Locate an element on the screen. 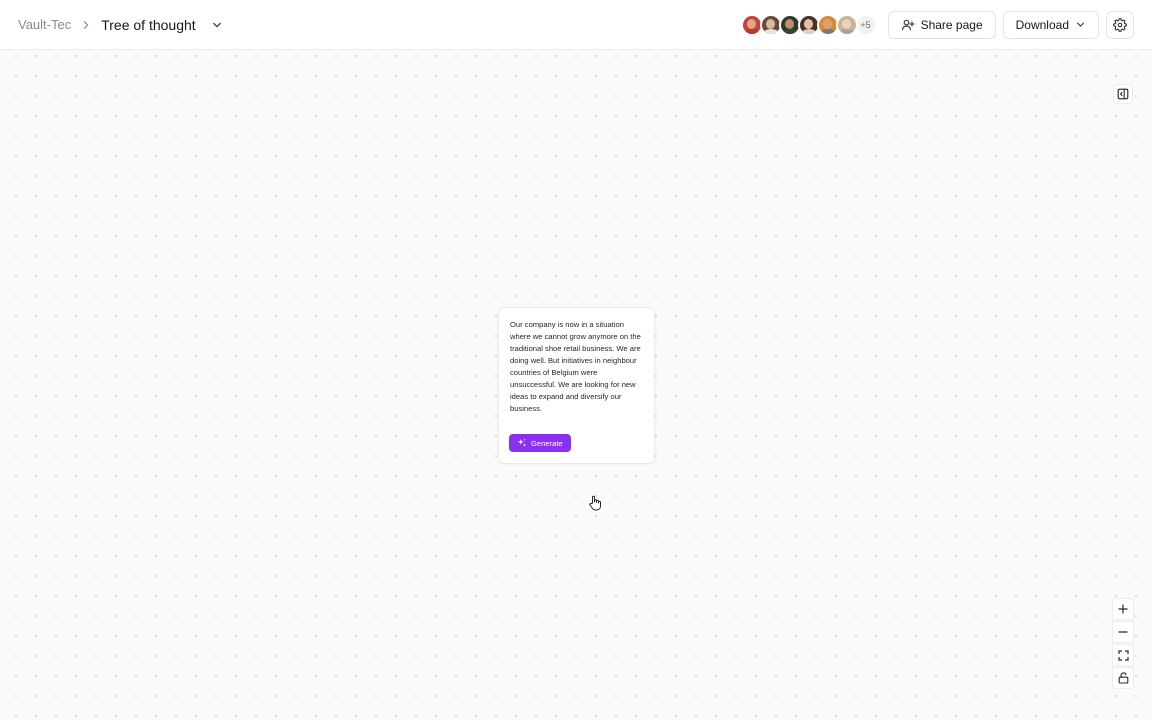 The height and width of the screenshot is (720, 1152). generate-label: Generate is located at coordinates (547, 443).